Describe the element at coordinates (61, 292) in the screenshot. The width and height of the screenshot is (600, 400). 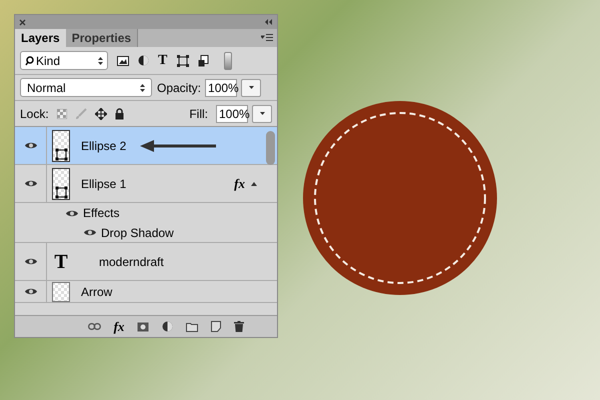
I see `checkerboard-thumbnail-icon` at that location.